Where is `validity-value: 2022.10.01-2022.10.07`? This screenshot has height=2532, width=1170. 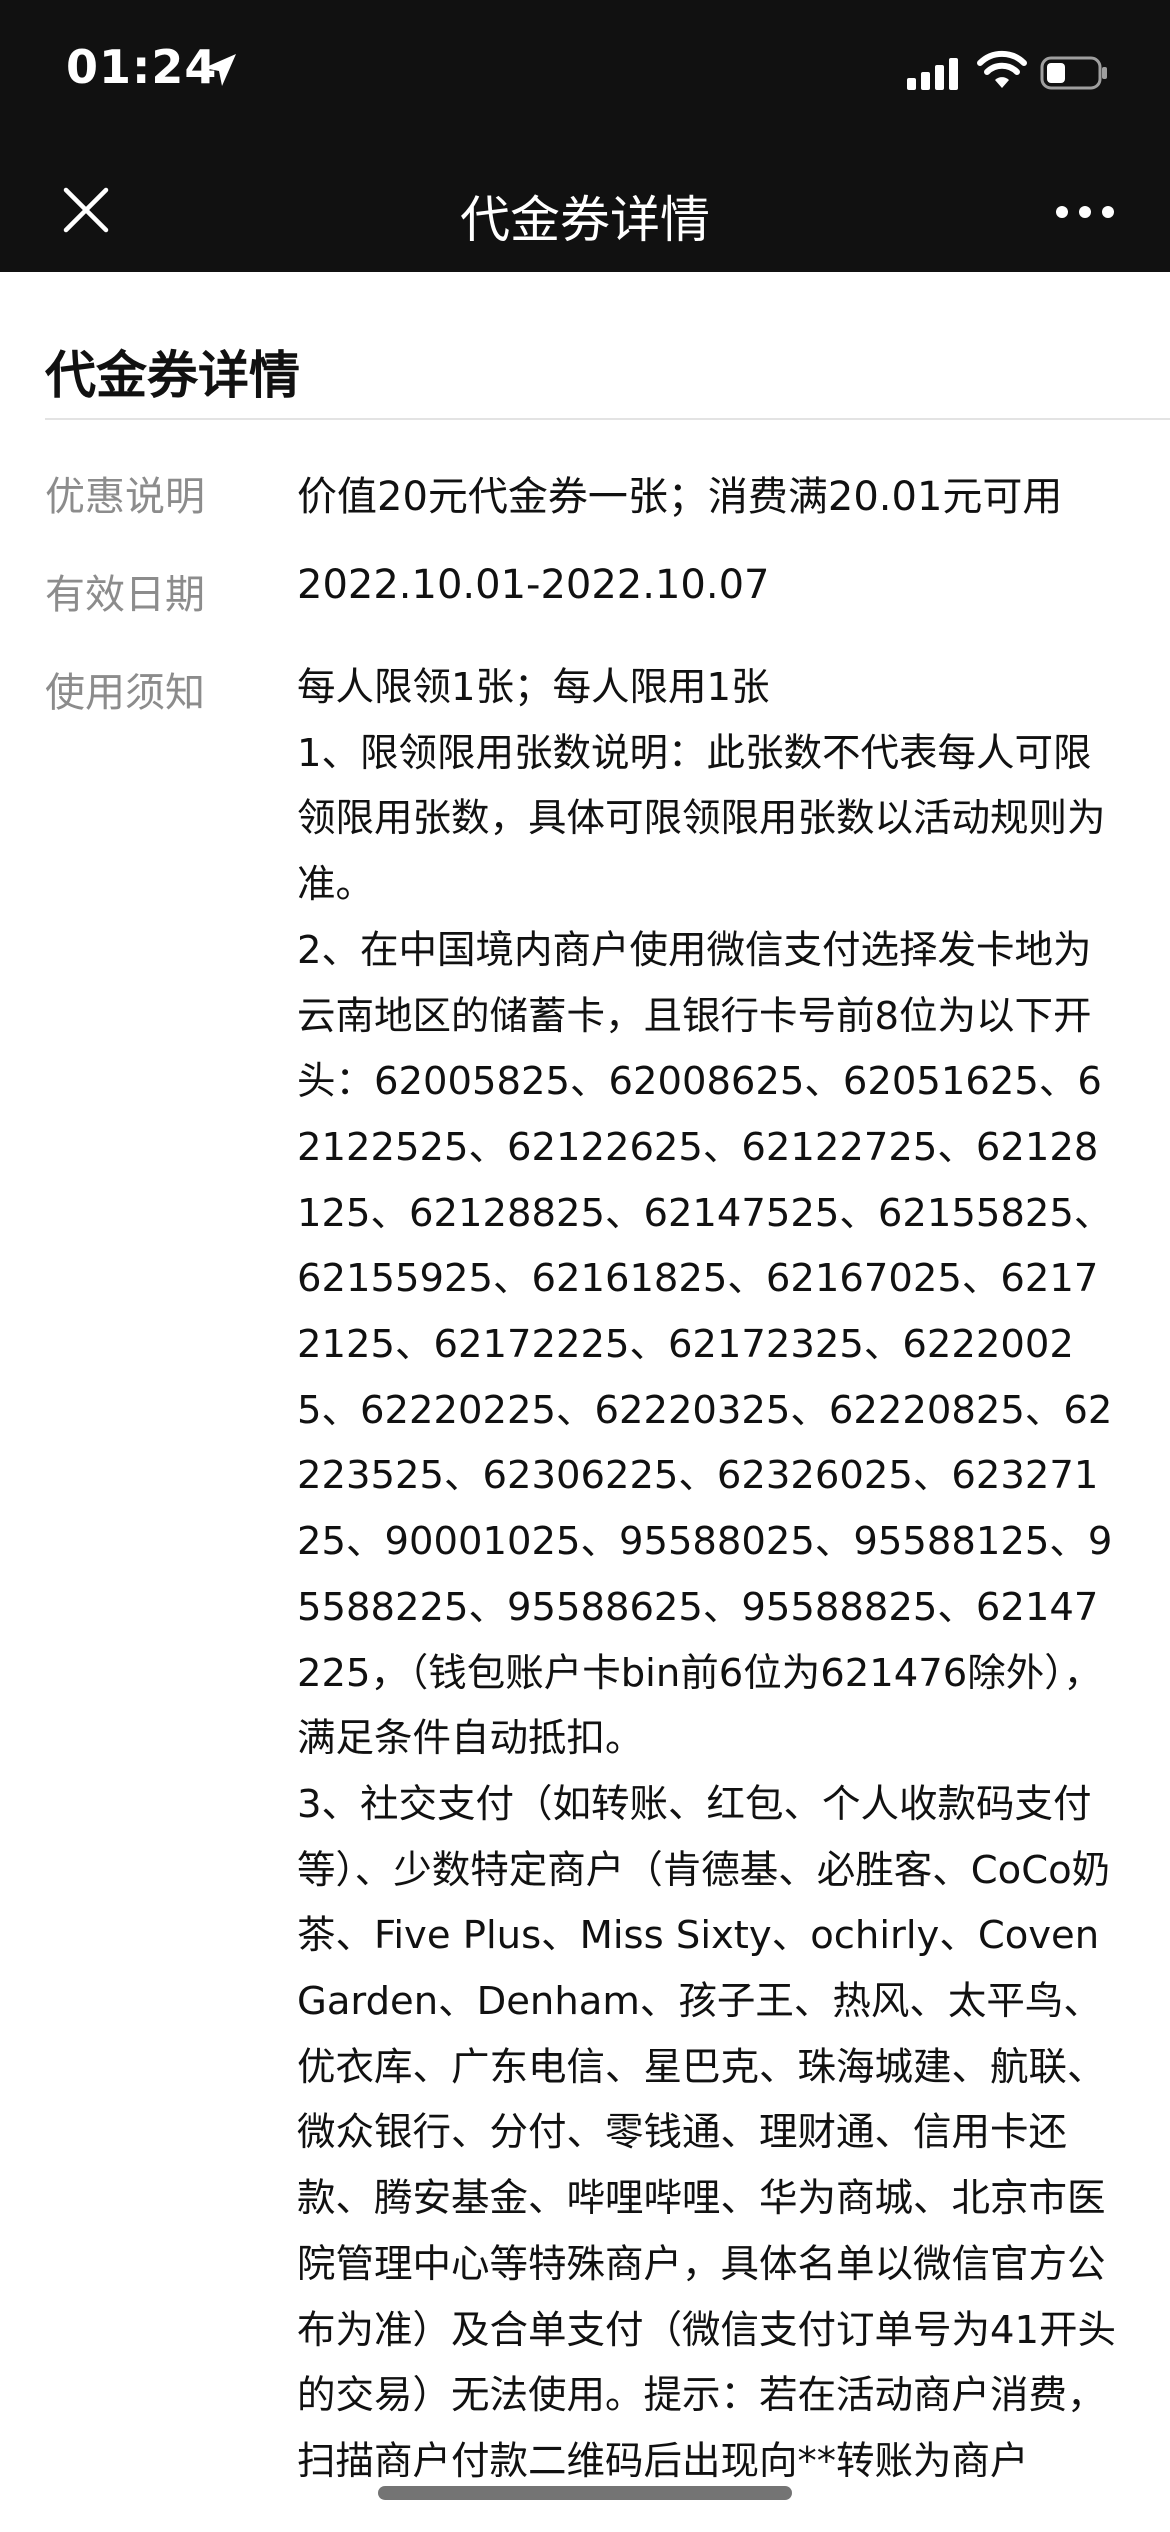 validity-value: 2022.10.01-2022.10.07 is located at coordinates (533, 585).